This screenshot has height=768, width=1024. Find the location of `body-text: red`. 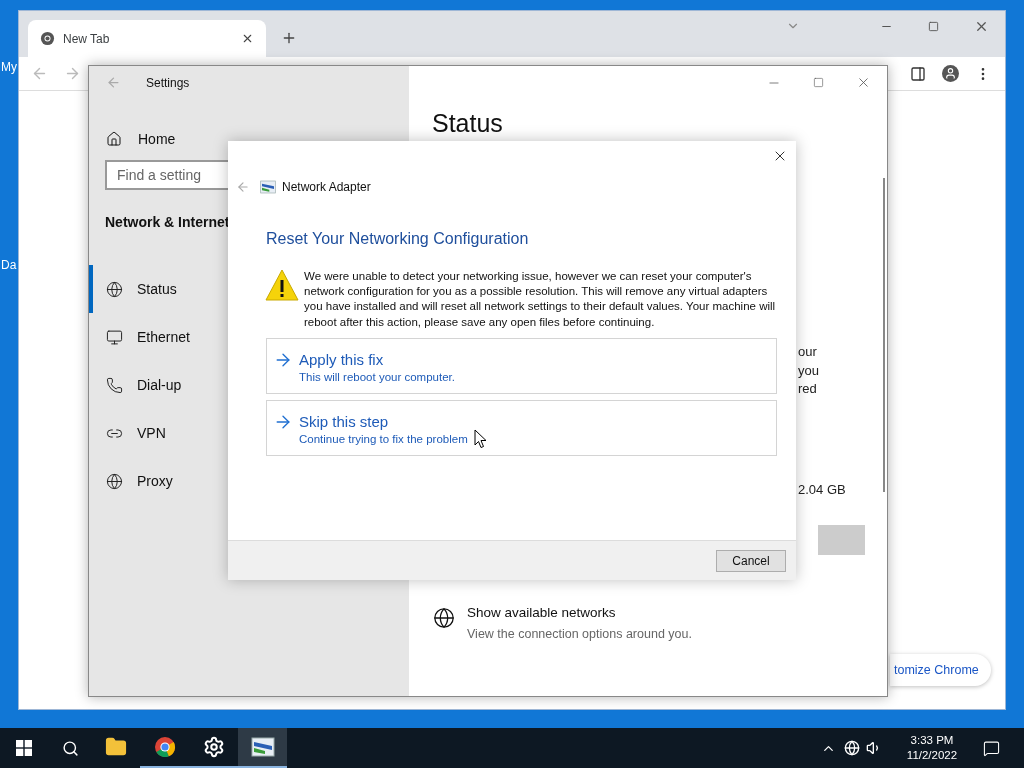

body-text: red is located at coordinates (808, 389).